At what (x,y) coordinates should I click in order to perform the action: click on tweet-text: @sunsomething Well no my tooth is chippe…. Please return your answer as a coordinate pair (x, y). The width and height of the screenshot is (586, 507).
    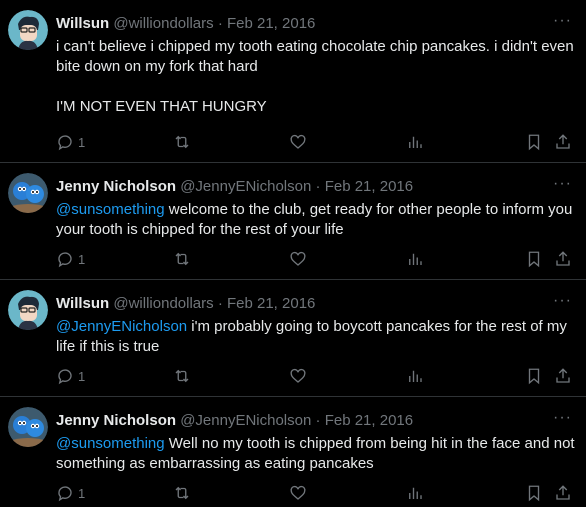
    Looking at the image, I should click on (316, 454).